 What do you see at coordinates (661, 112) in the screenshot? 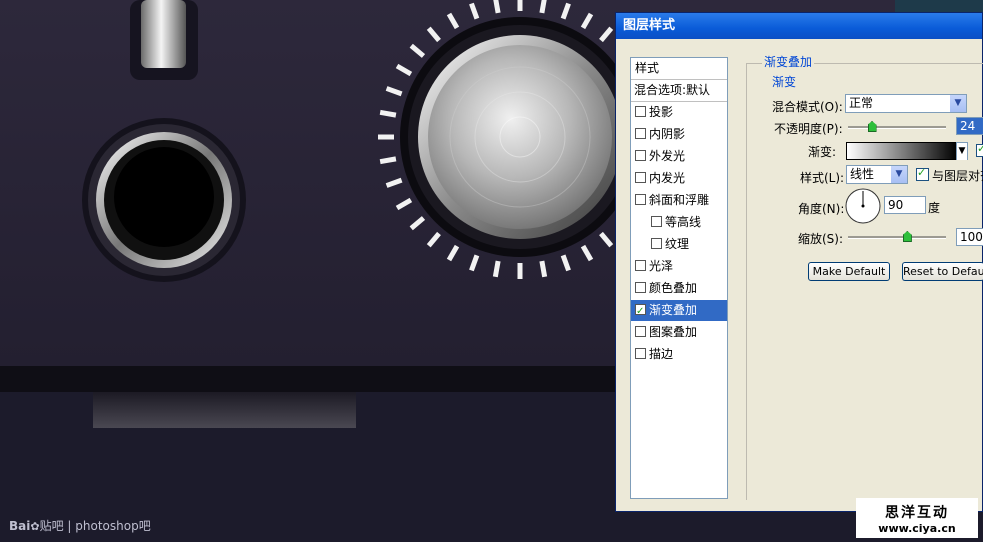
I see `style-item-label: 投影` at bounding box center [661, 112].